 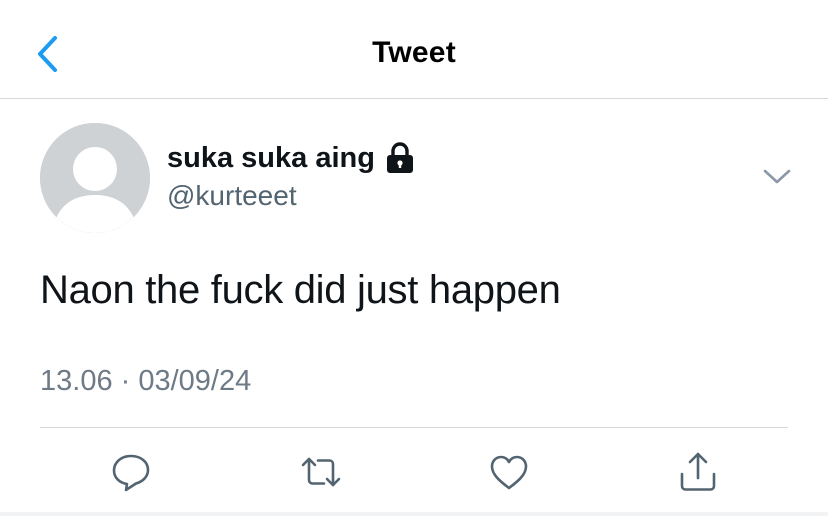 What do you see at coordinates (232, 196) in the screenshot?
I see `user-handle: @kurteeet` at bounding box center [232, 196].